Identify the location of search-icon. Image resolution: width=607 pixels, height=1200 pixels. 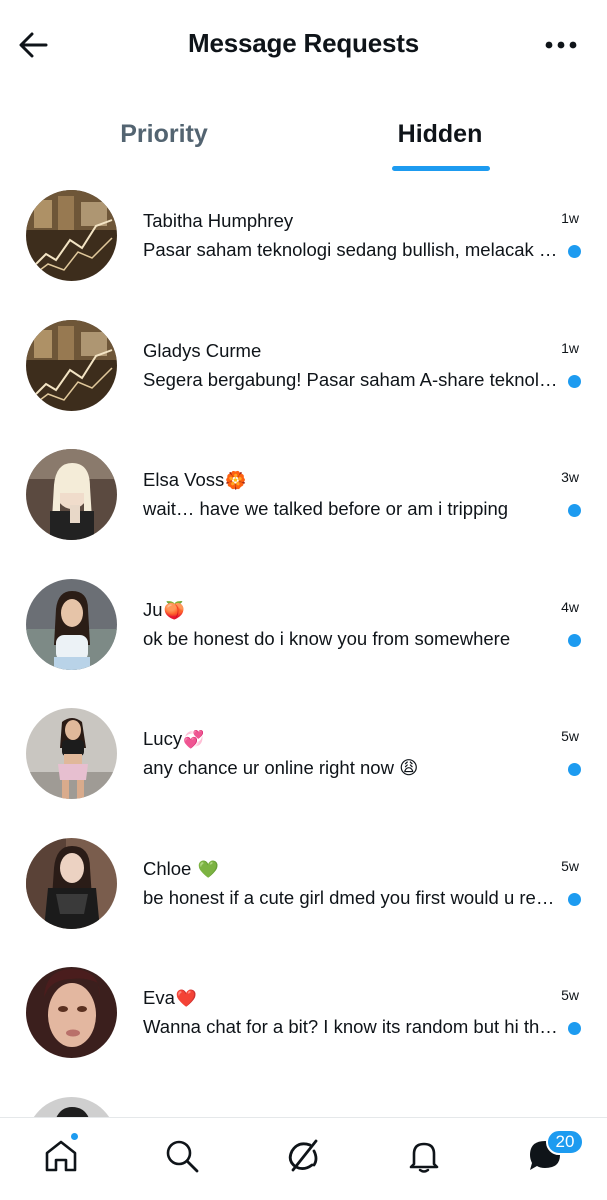
(182, 1156).